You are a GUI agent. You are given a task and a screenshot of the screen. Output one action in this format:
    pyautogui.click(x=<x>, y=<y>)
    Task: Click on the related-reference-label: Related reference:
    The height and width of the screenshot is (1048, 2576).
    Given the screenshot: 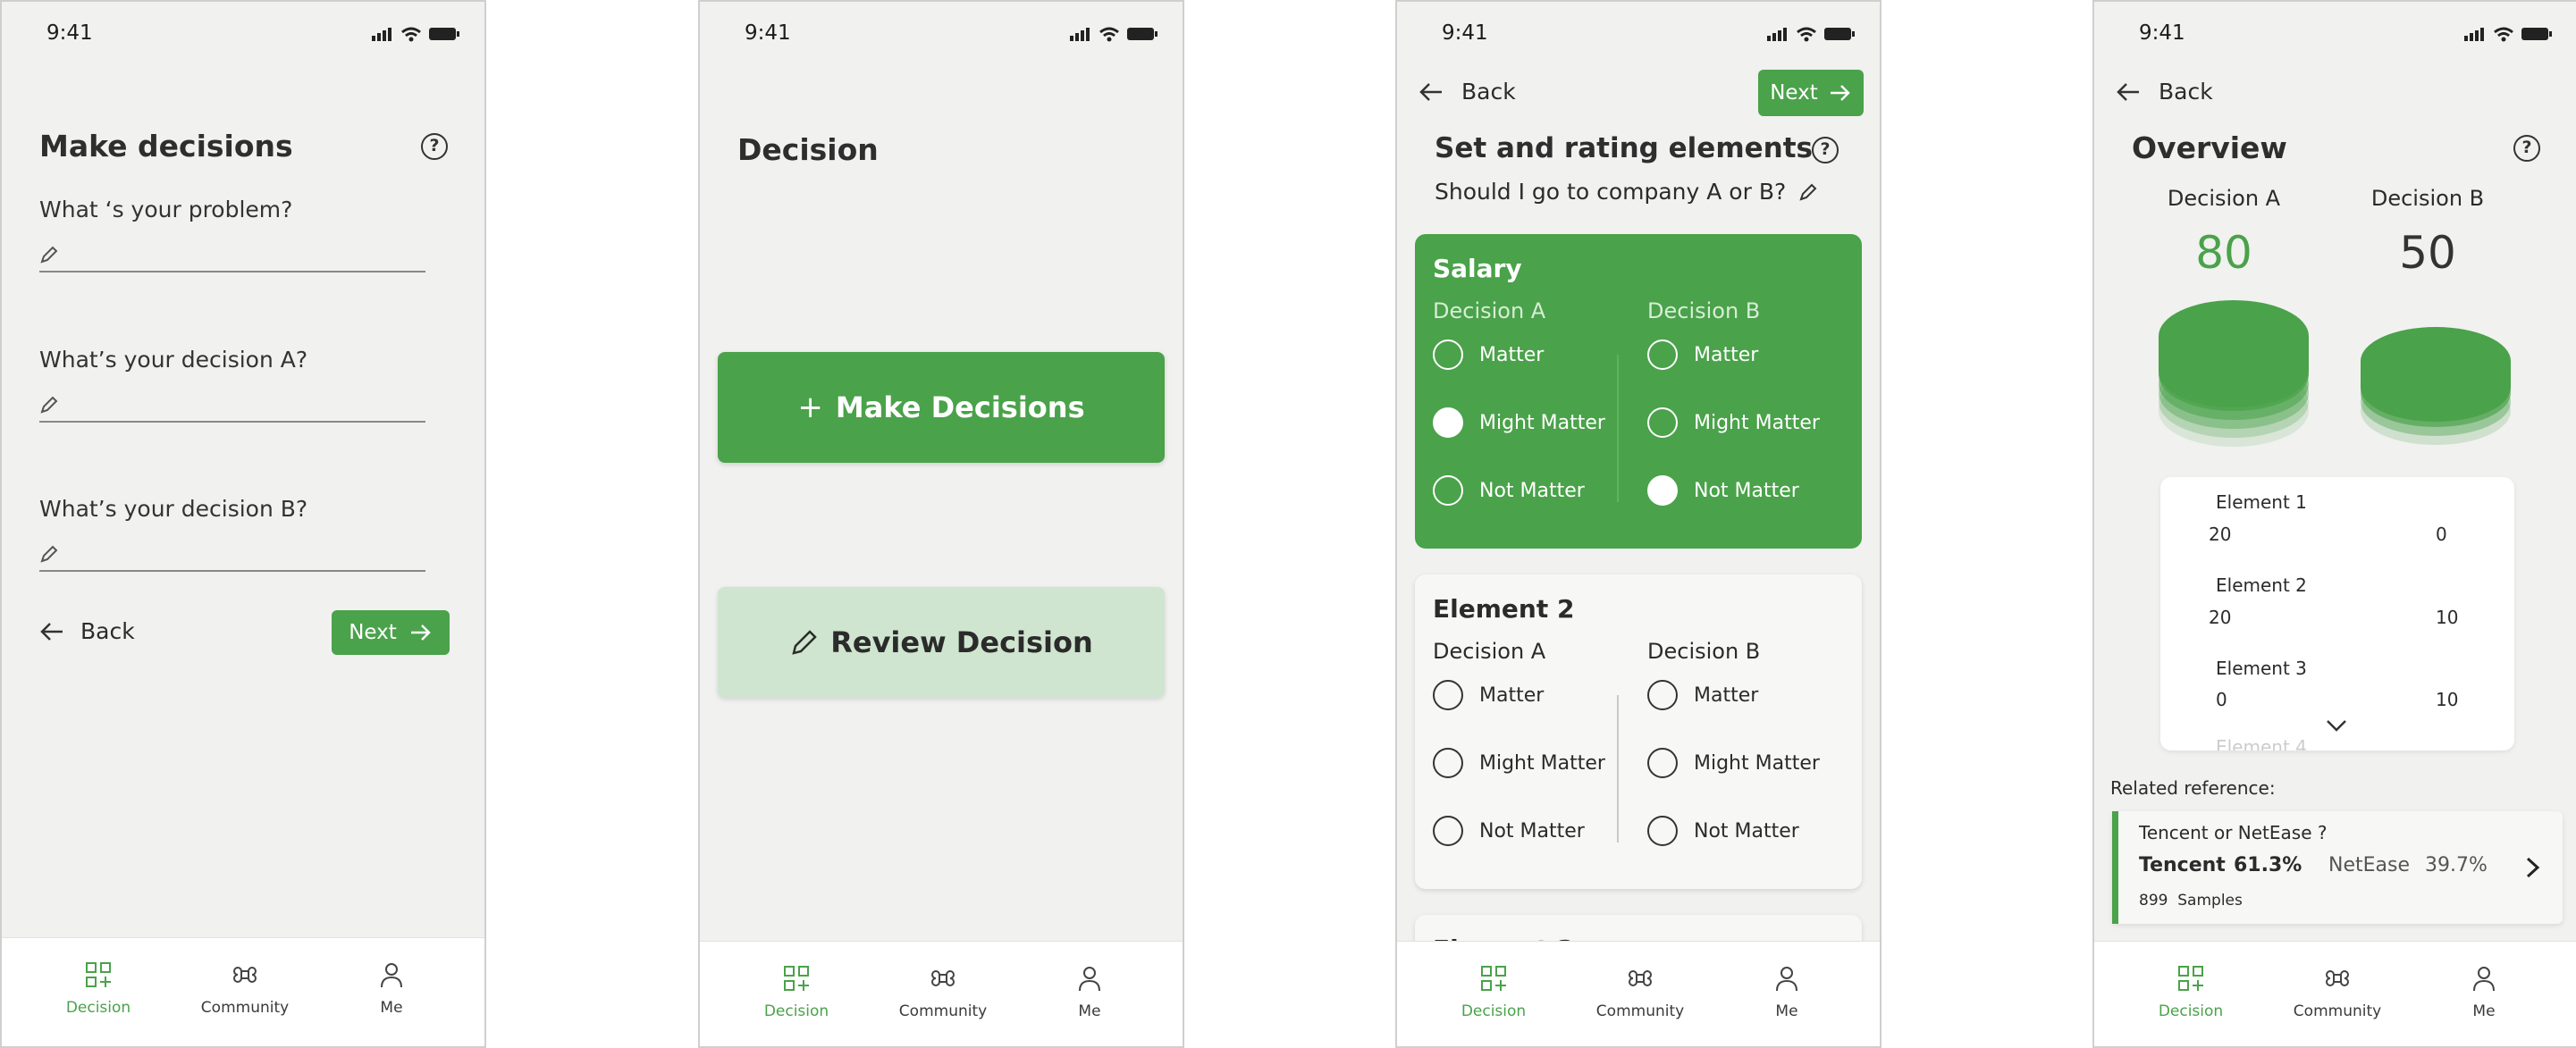 What is the action you would take?
    pyautogui.click(x=2193, y=788)
    